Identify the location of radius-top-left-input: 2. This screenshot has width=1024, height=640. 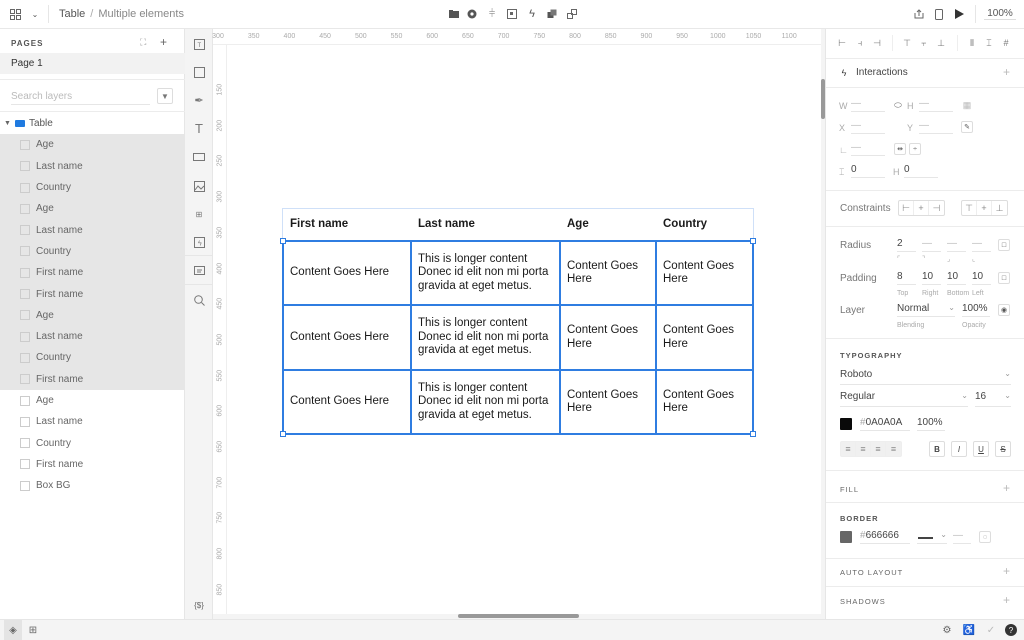
(906, 245).